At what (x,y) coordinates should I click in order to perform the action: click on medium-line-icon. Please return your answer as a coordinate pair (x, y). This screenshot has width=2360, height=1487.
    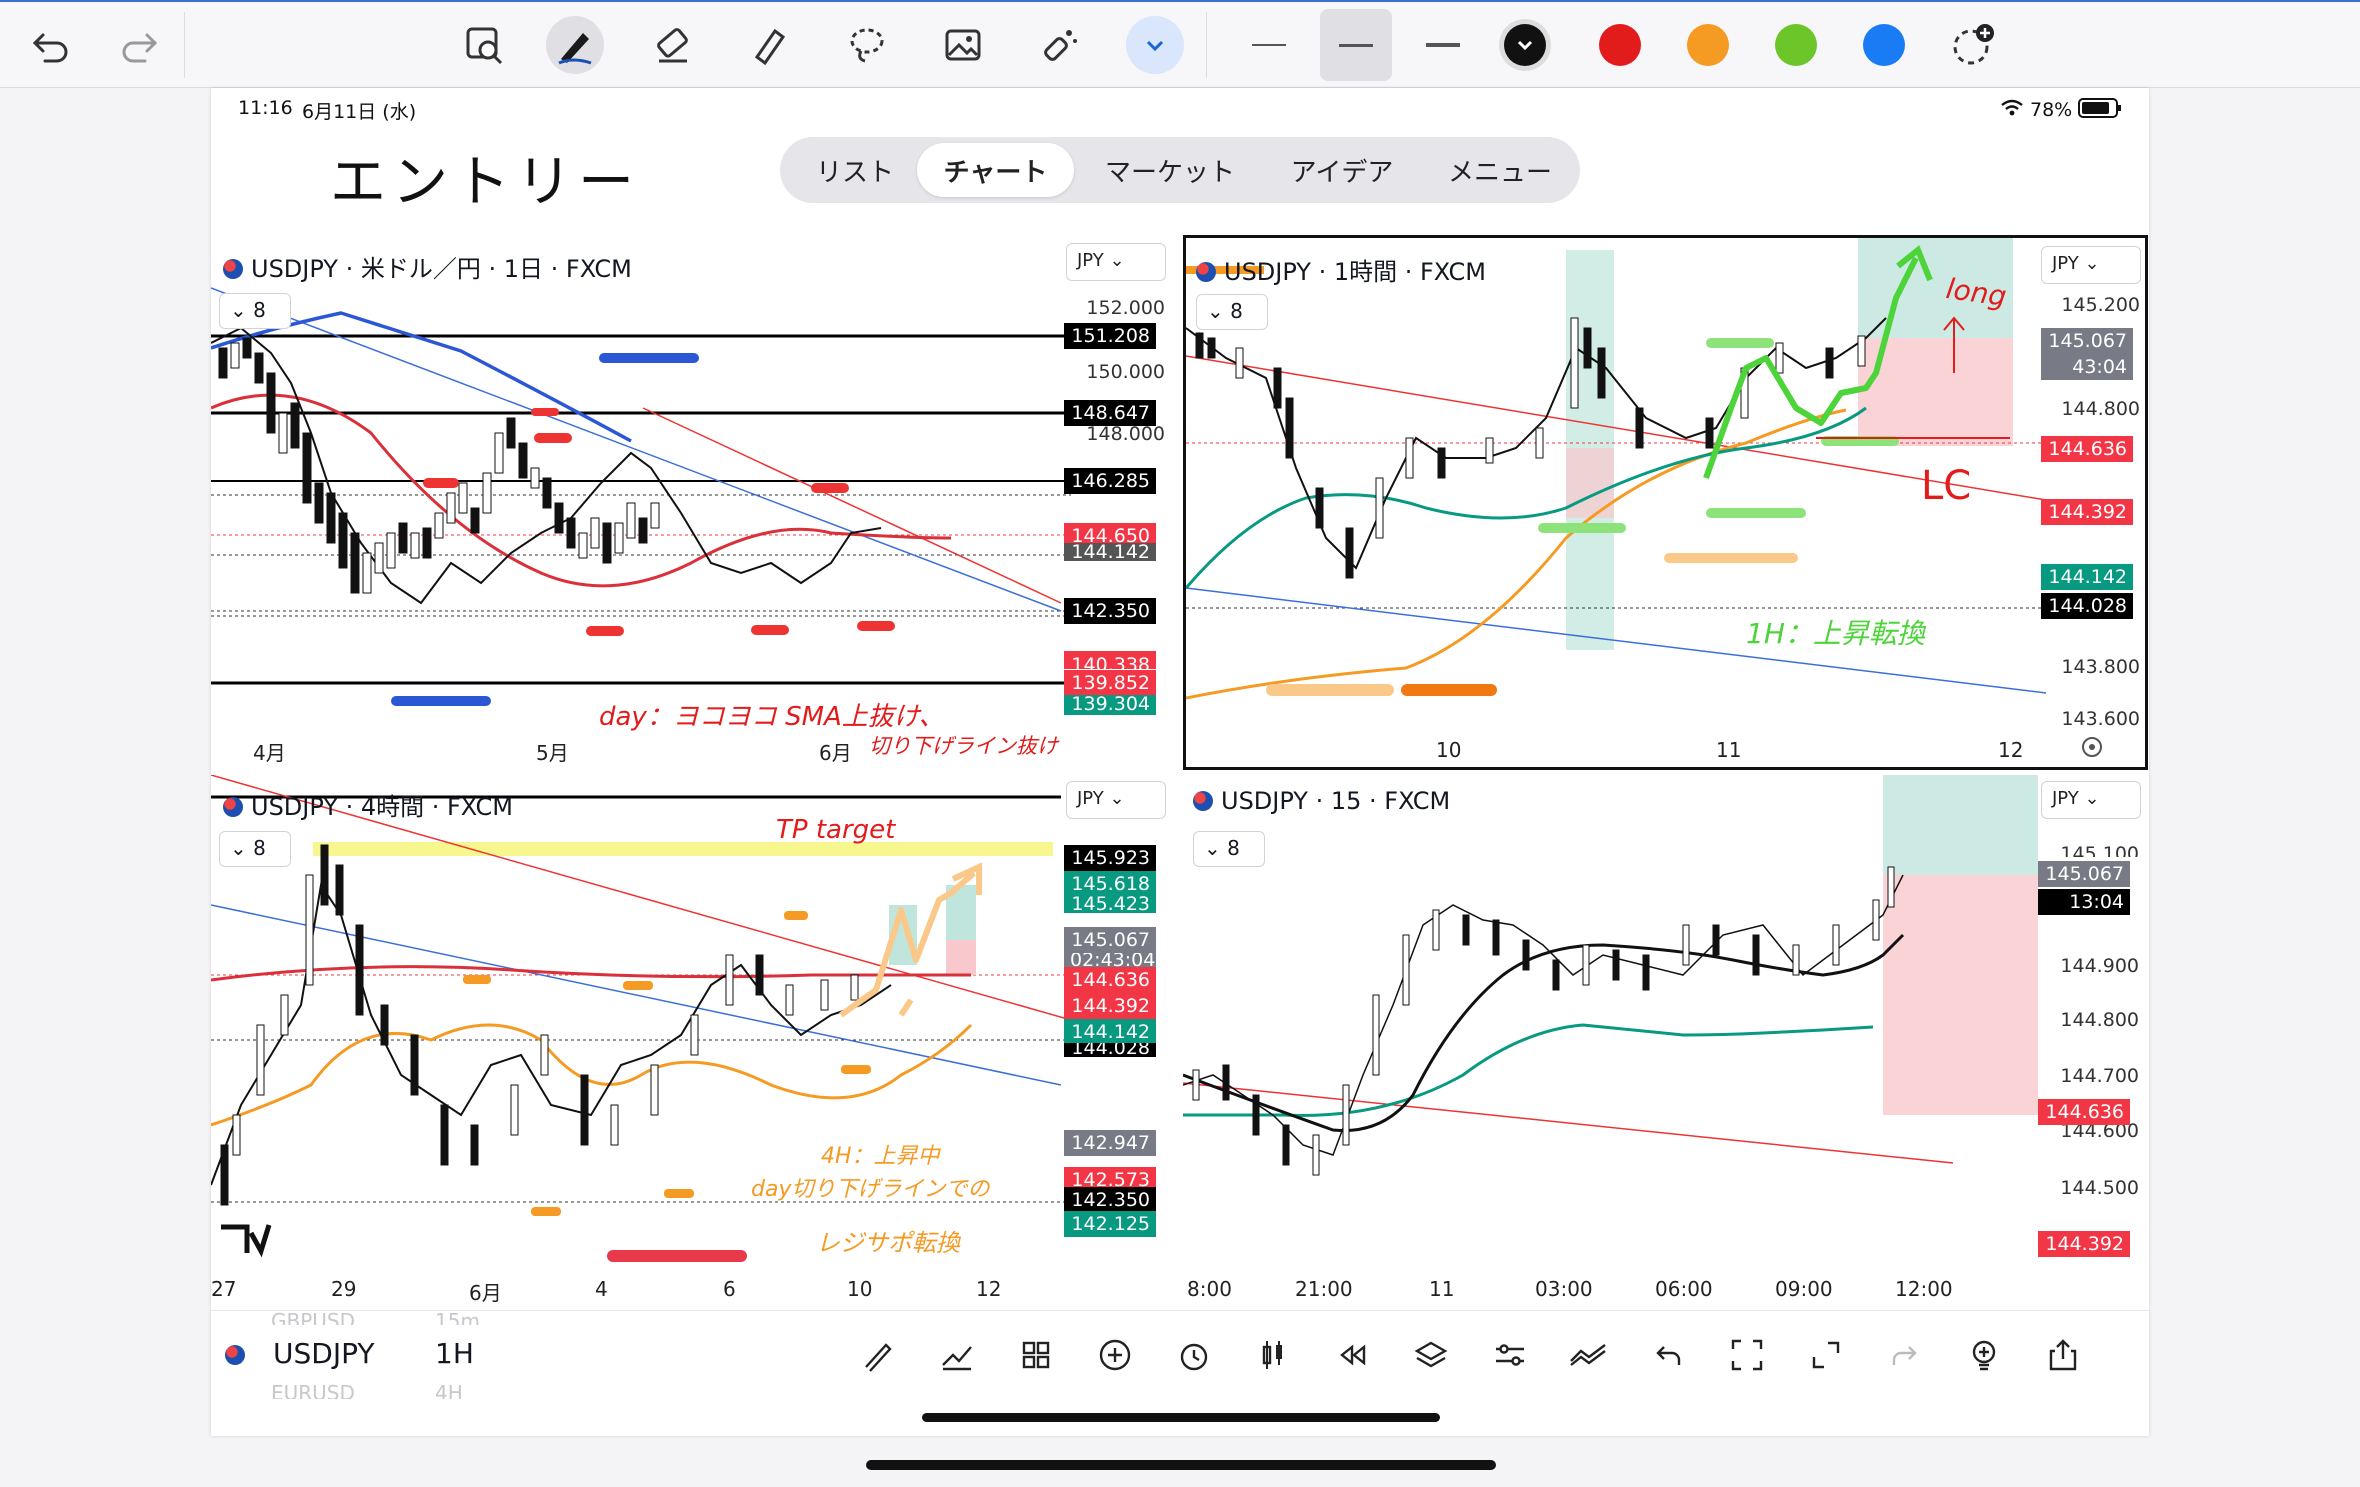
    Looking at the image, I should click on (1356, 45).